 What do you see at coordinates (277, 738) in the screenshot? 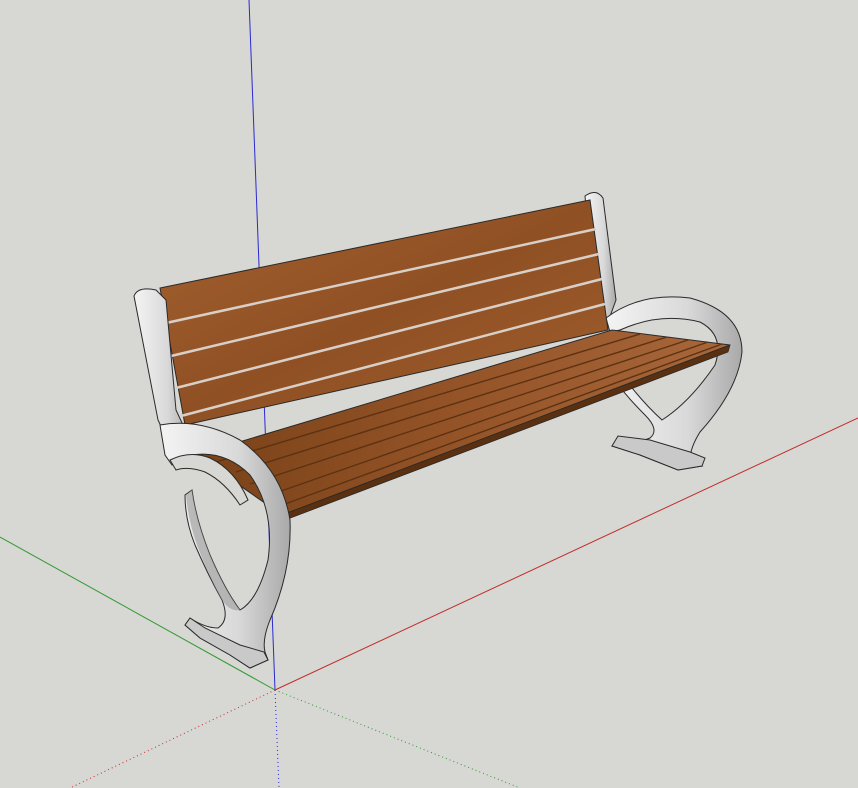
I see `blue-axis-negative` at bounding box center [277, 738].